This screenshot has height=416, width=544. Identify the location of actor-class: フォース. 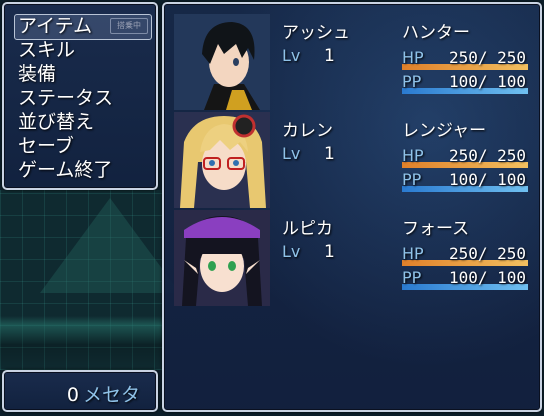
(436, 229).